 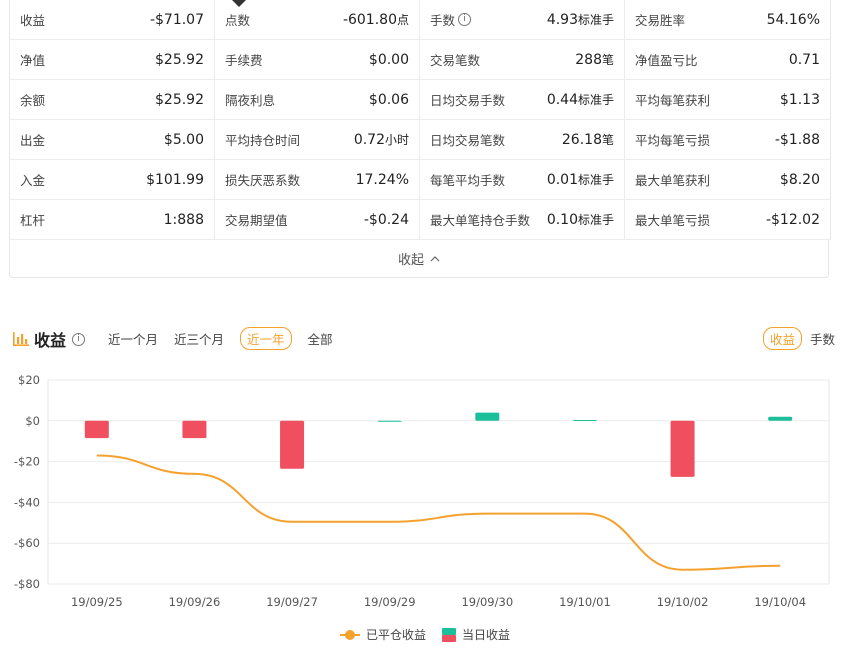 I want to click on stat-cell: 交易笔数 288笔, so click(x=522, y=59).